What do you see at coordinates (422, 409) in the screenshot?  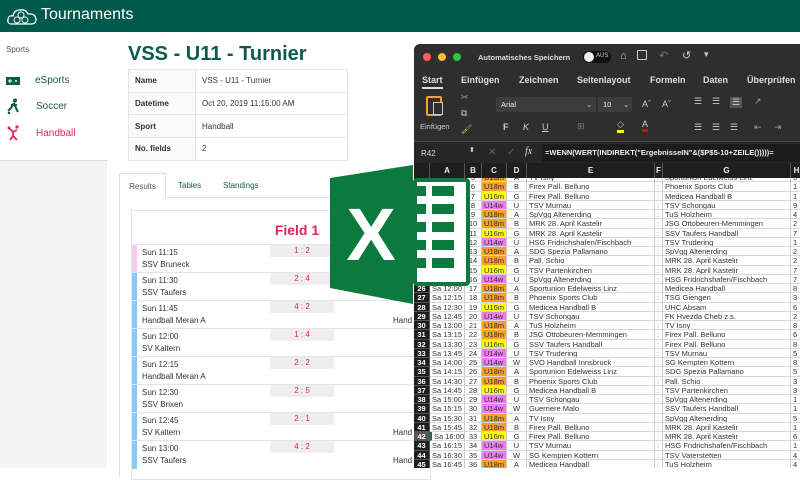 I see `row-header: 39` at bounding box center [422, 409].